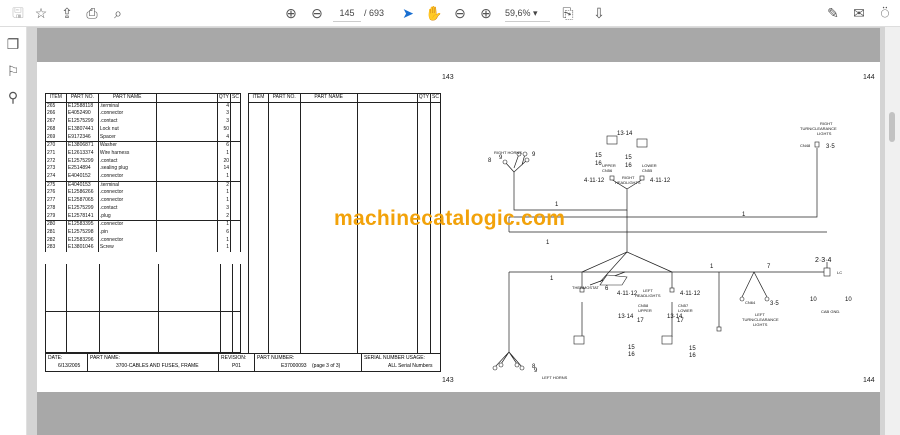 The height and width of the screenshot is (435, 900). What do you see at coordinates (408, 13) in the screenshot?
I see `select-cursor-icon: ➤` at bounding box center [408, 13].